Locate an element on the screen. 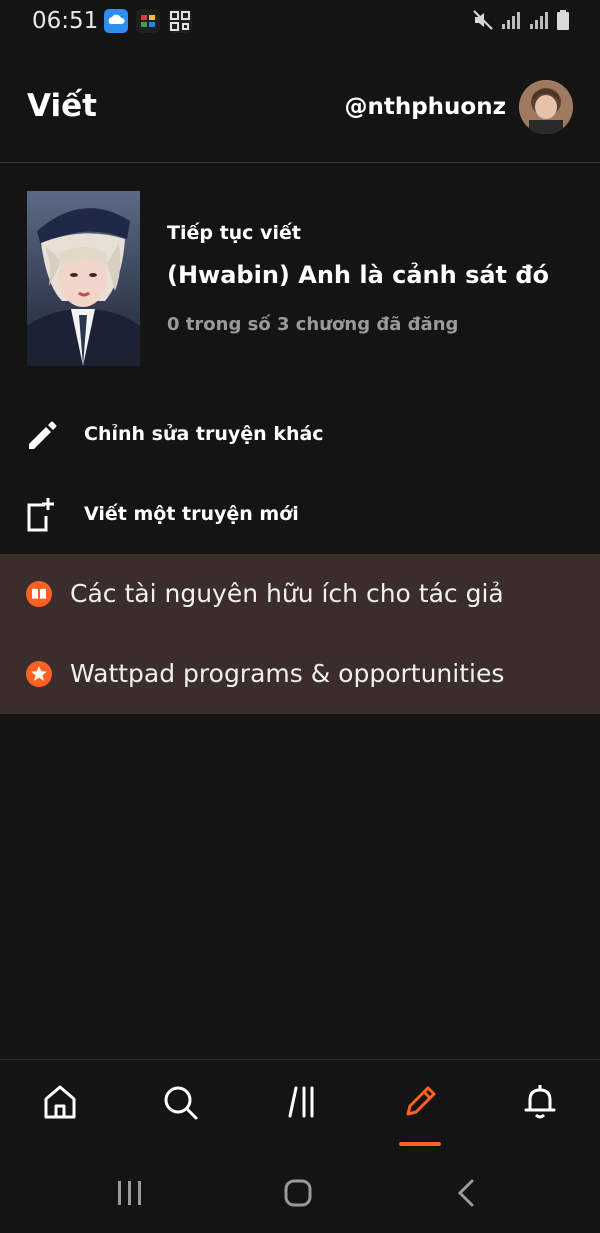 This screenshot has height=1233, width=600. qr-app-icon is located at coordinates (180, 21).